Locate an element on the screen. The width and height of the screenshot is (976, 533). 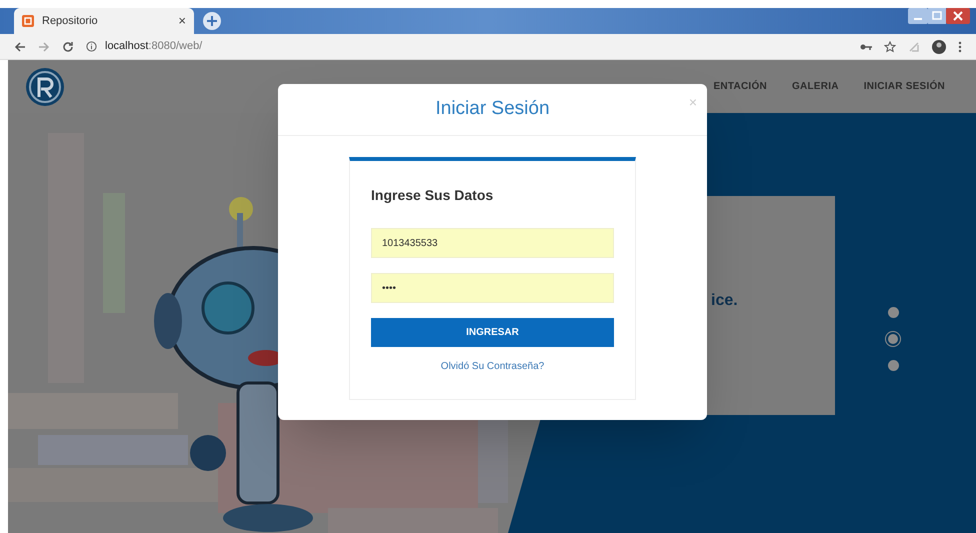
app-icon is located at coordinates (28, 21).